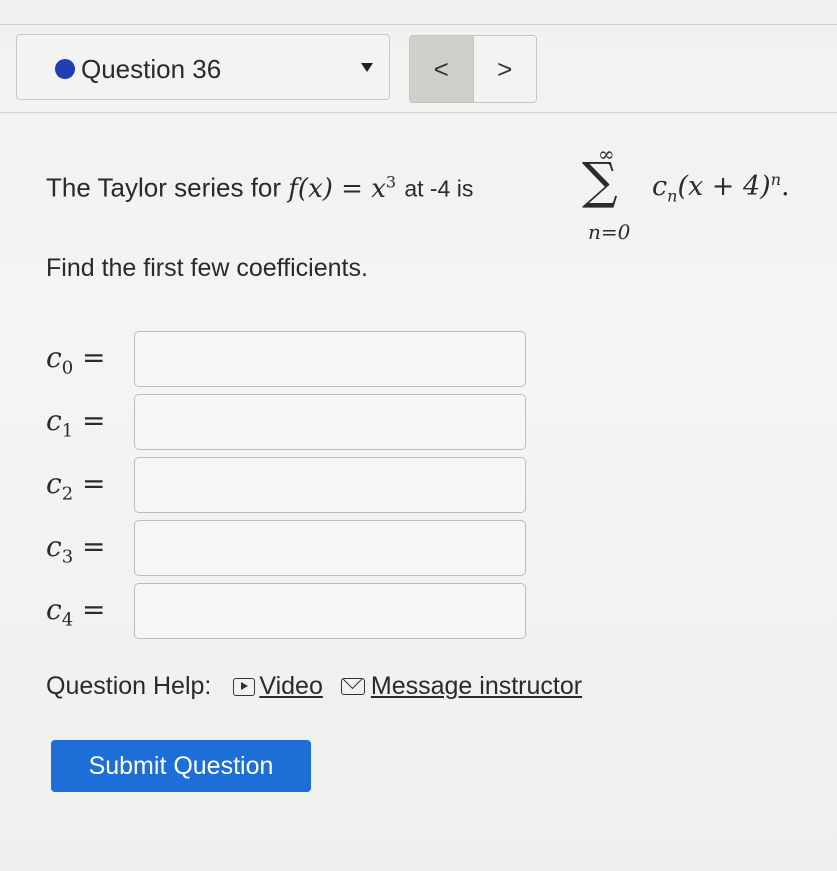  I want to click on help-label: Question Help:, so click(129, 686).